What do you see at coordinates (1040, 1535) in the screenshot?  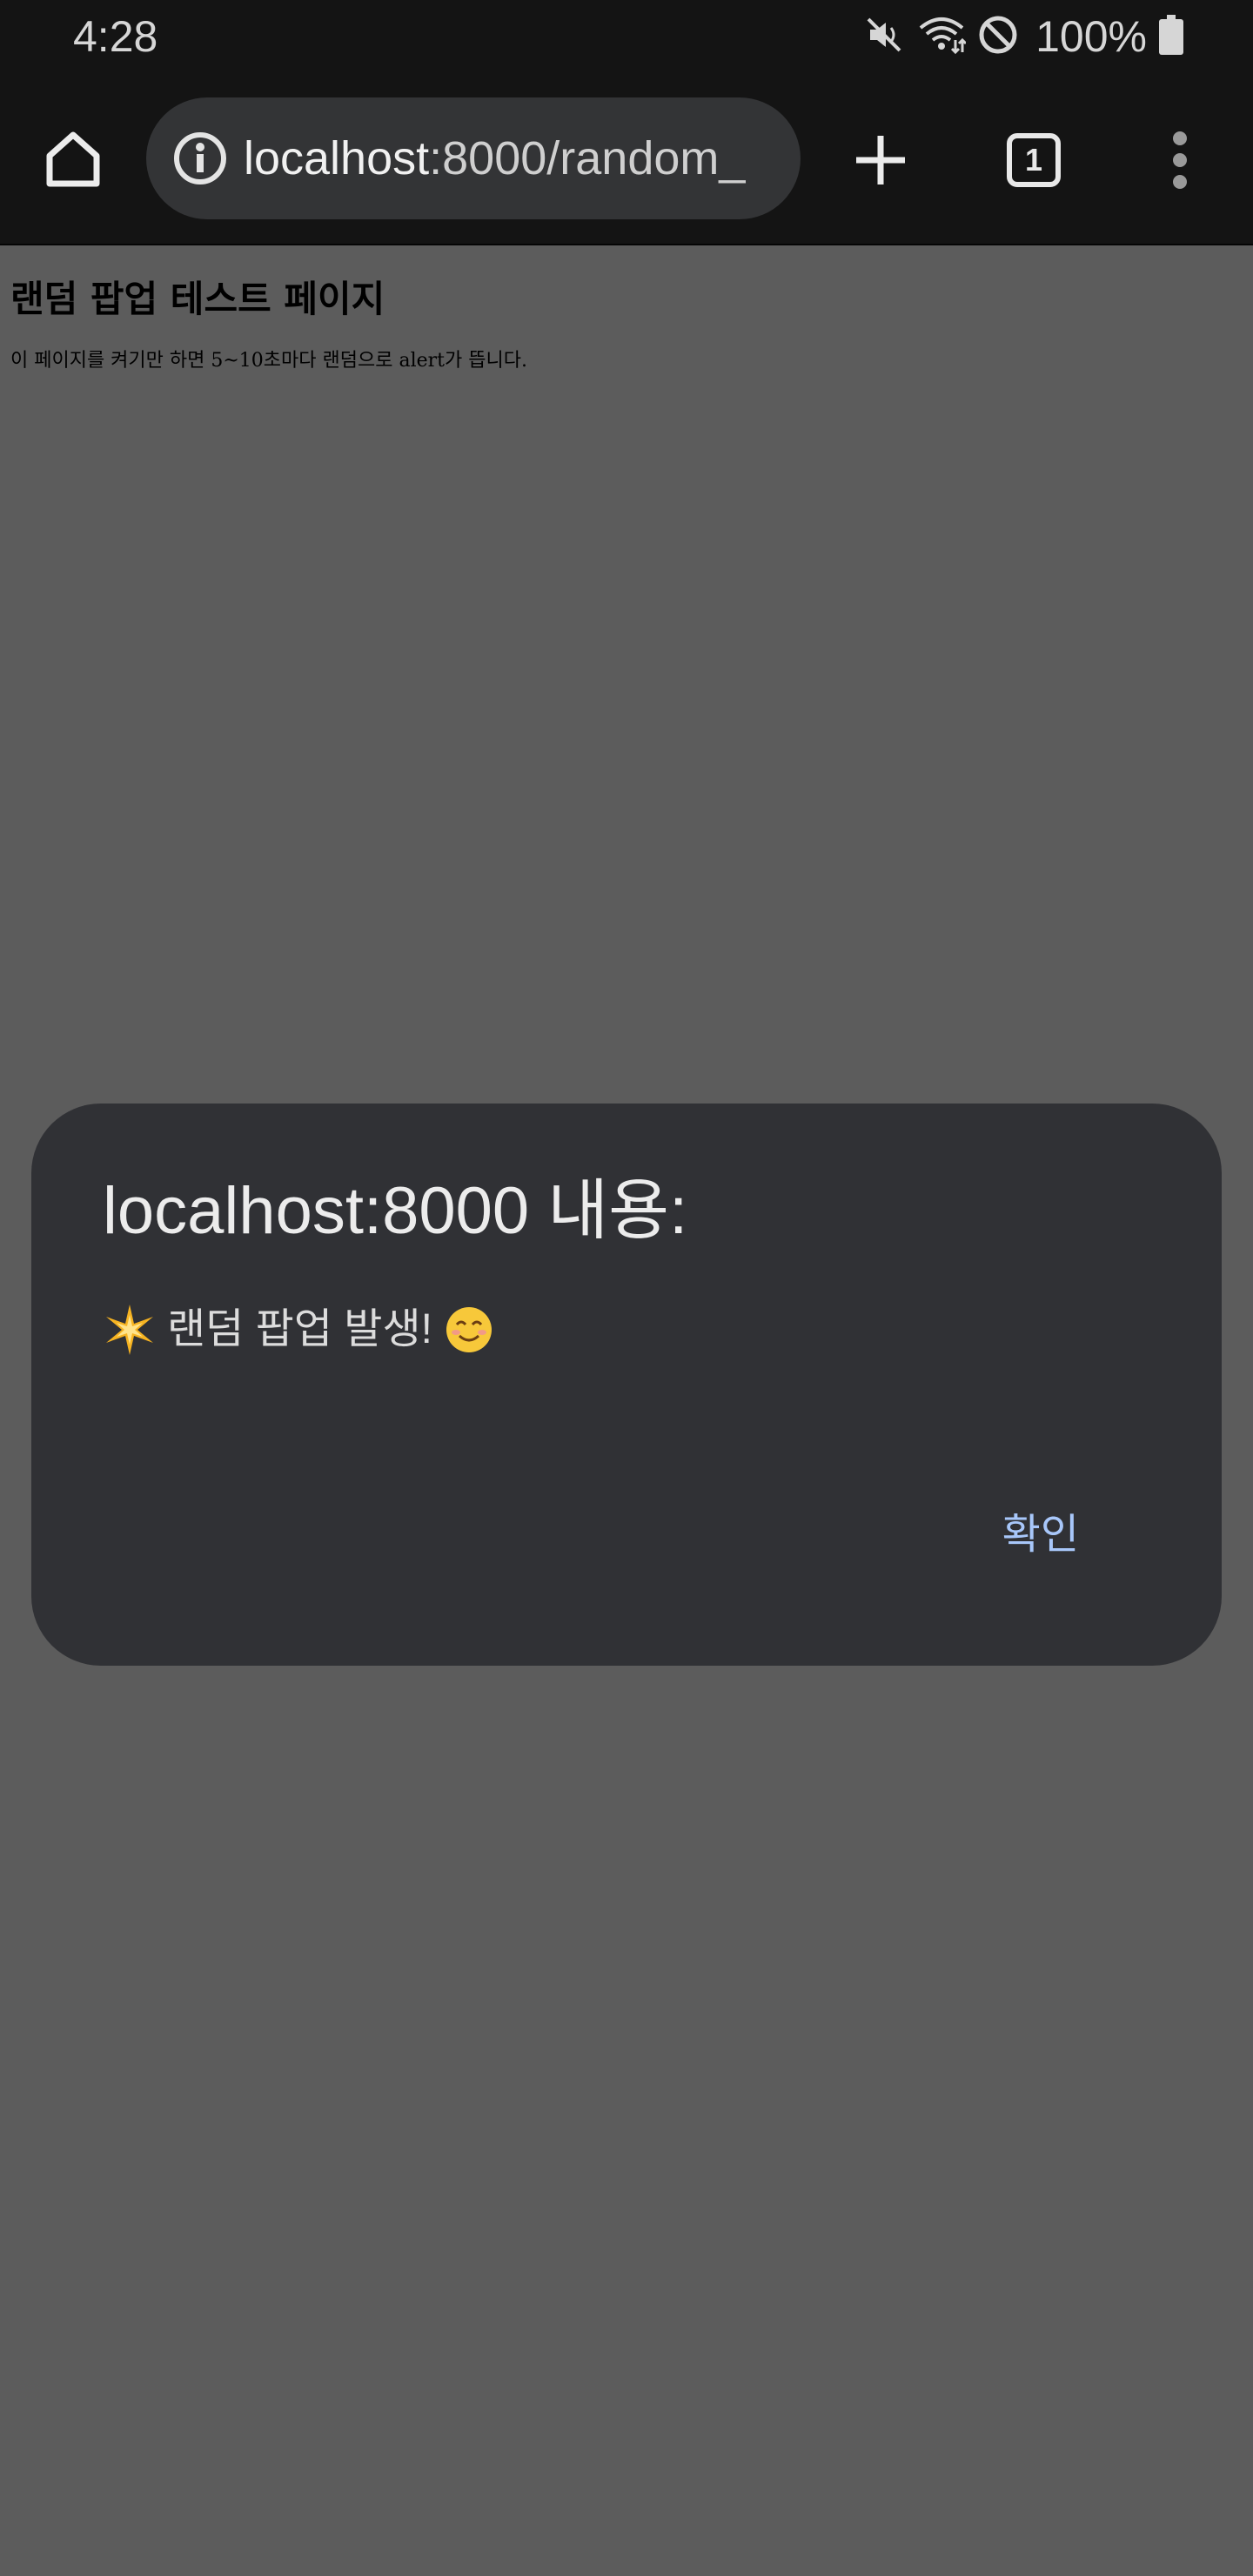 I see `ok-button: 확인` at bounding box center [1040, 1535].